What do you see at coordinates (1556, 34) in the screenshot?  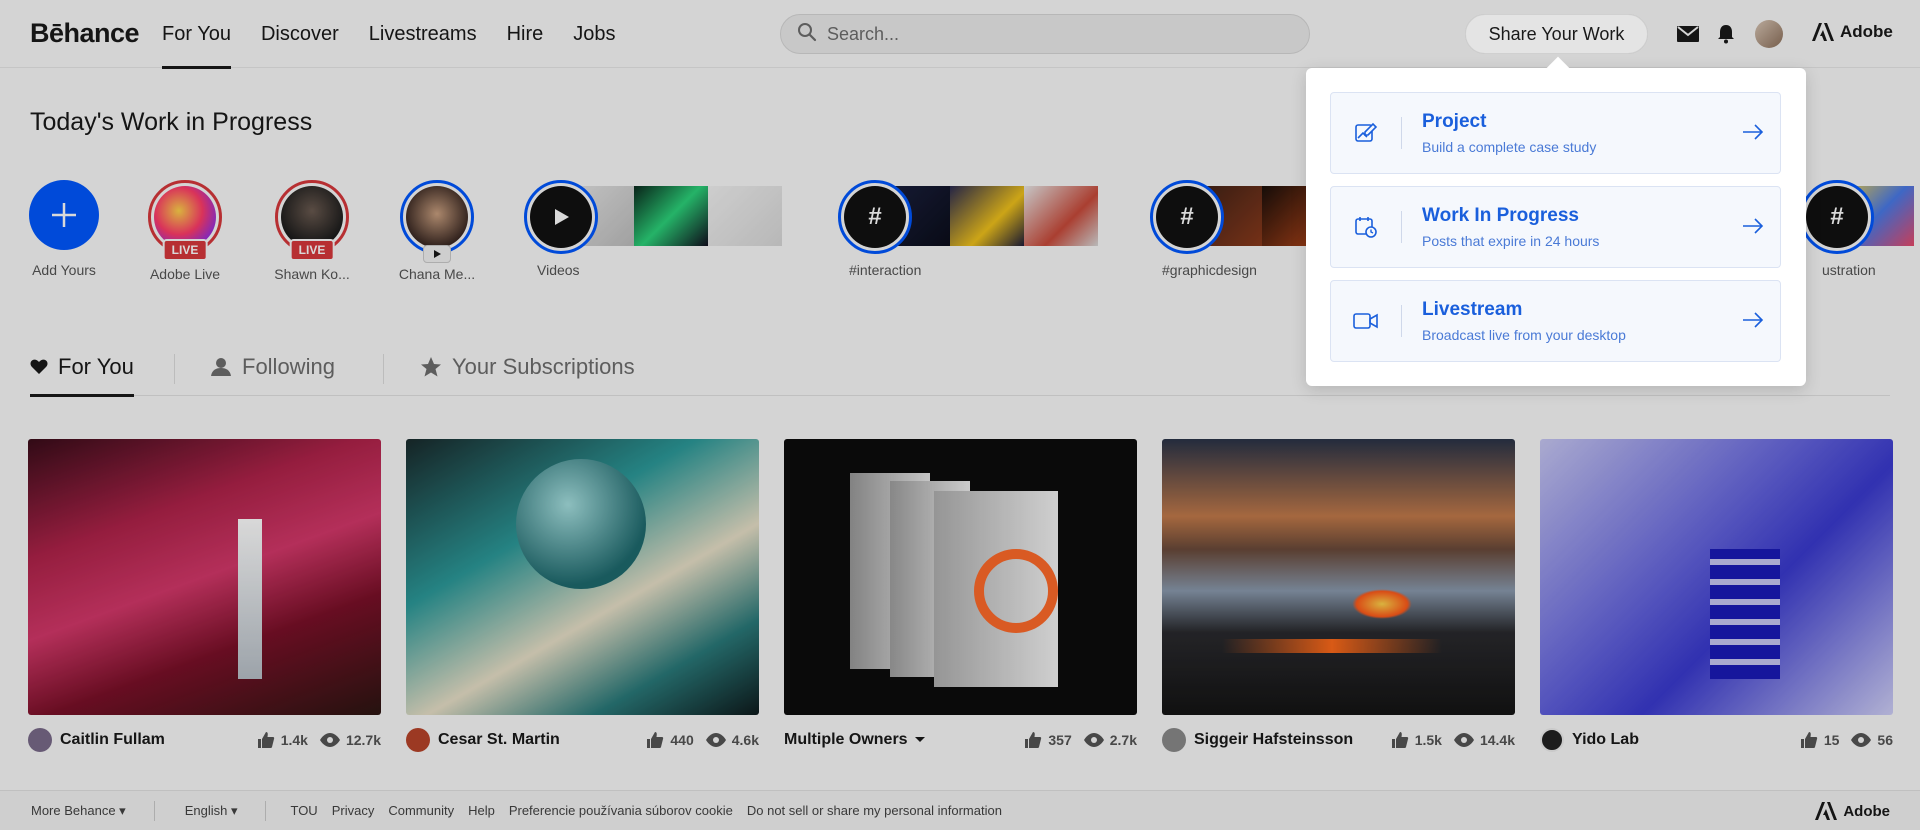 I see `share-your-work-button-active: Share Your Work` at bounding box center [1556, 34].